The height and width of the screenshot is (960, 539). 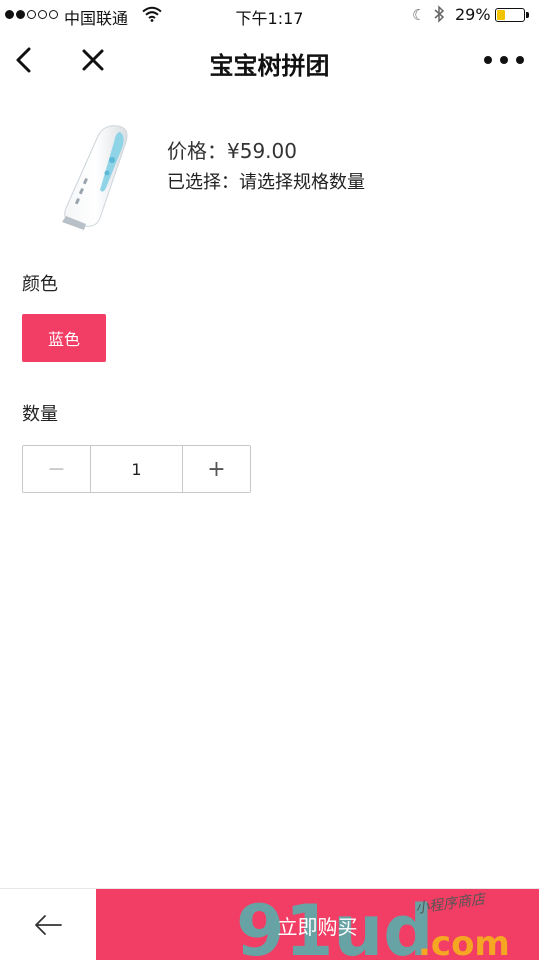 I want to click on quantity-label: 数量, so click(x=40, y=414).